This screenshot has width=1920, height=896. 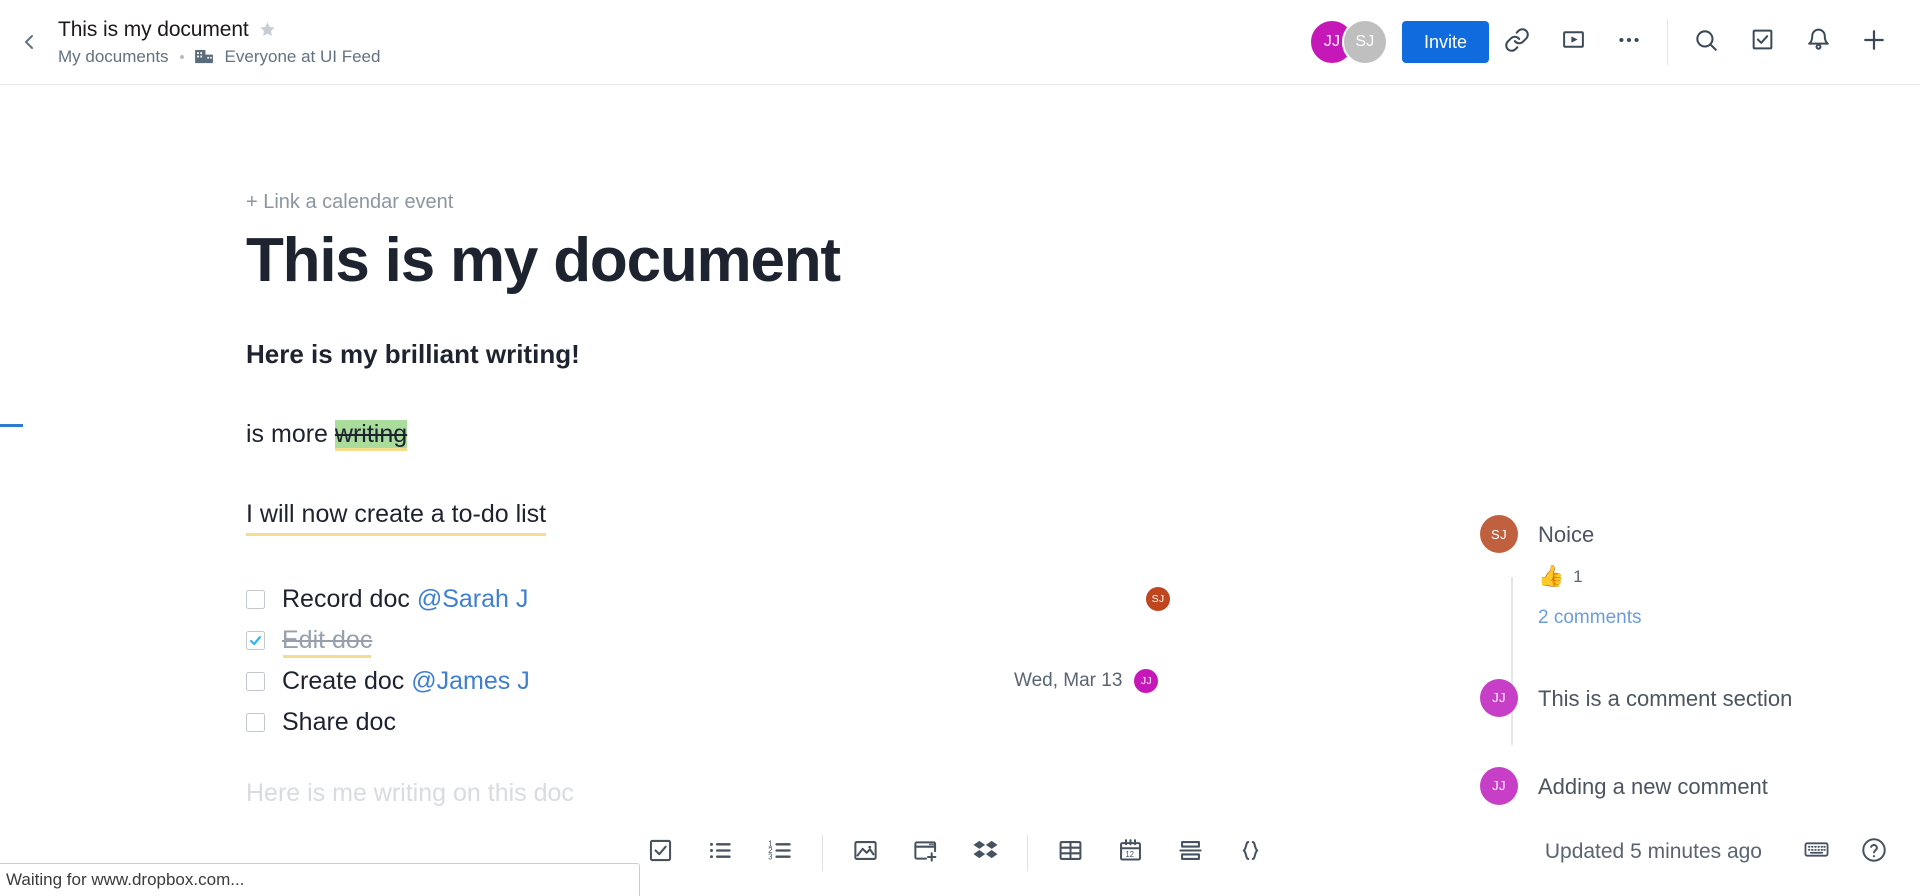 What do you see at coordinates (181, 56) in the screenshot?
I see `breadcrumb-separator` at bounding box center [181, 56].